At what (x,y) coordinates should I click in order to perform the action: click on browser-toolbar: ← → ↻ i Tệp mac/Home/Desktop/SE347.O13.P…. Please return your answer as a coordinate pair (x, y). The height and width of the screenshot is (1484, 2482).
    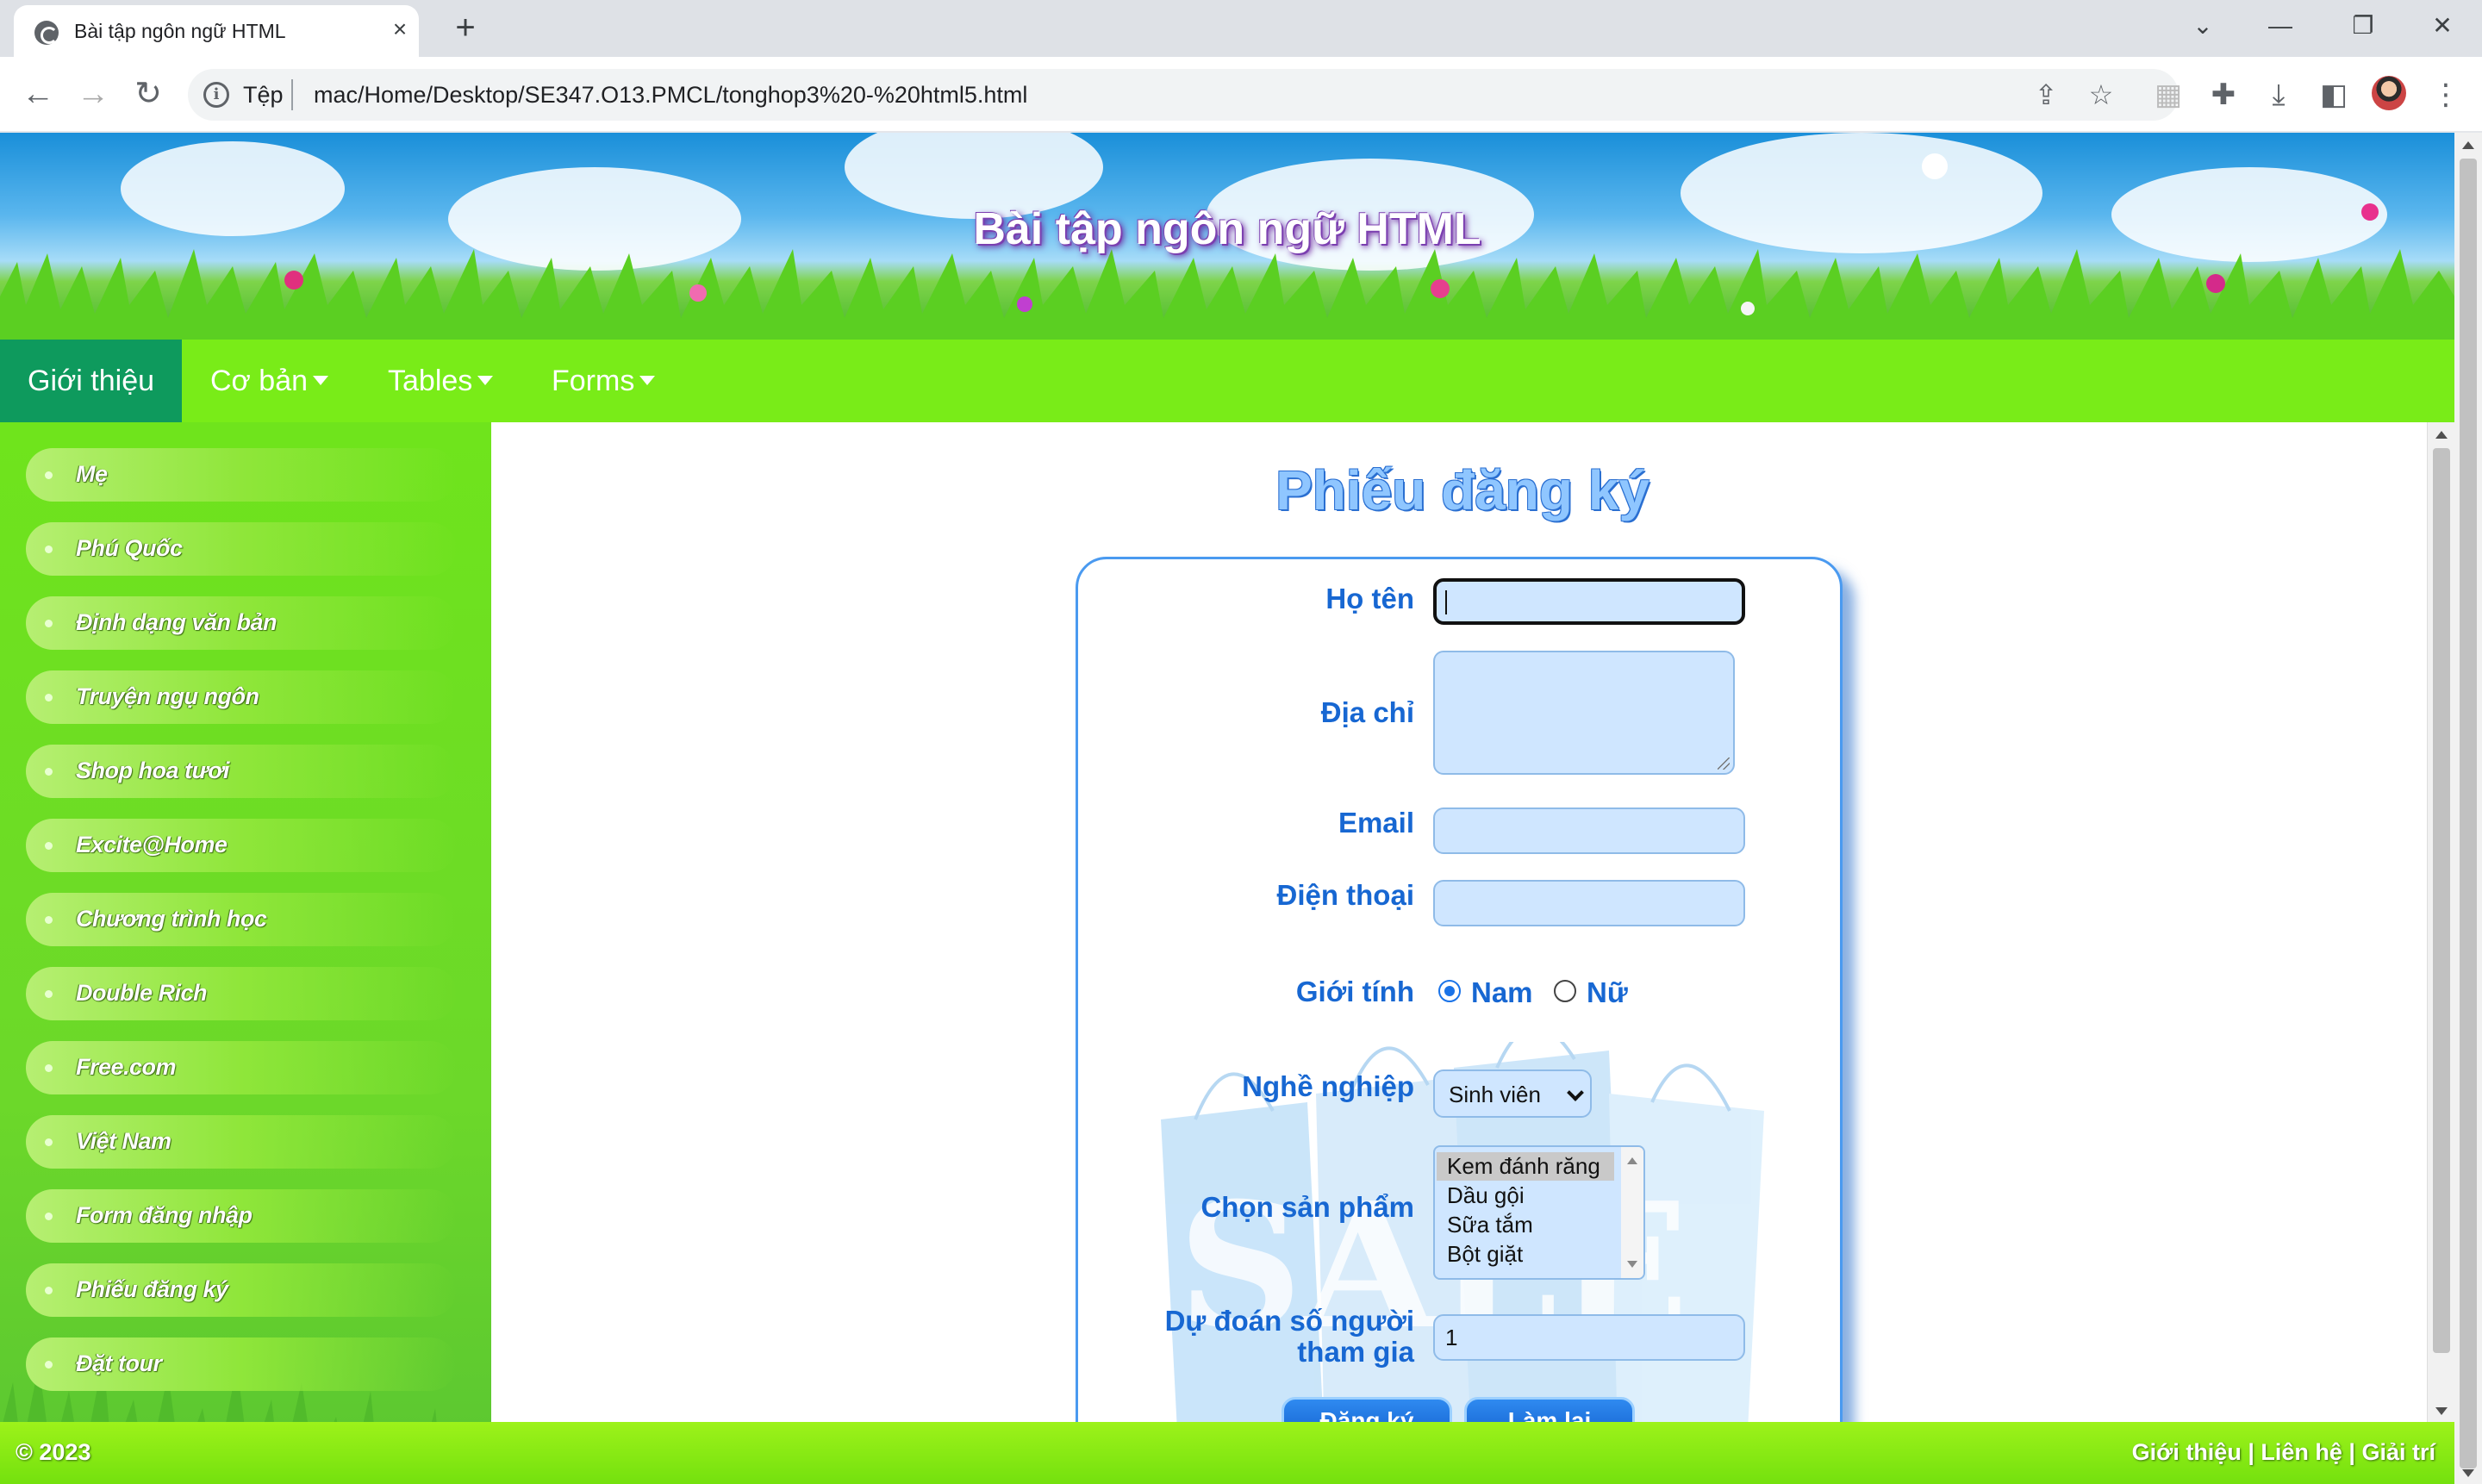
    Looking at the image, I should click on (1241, 95).